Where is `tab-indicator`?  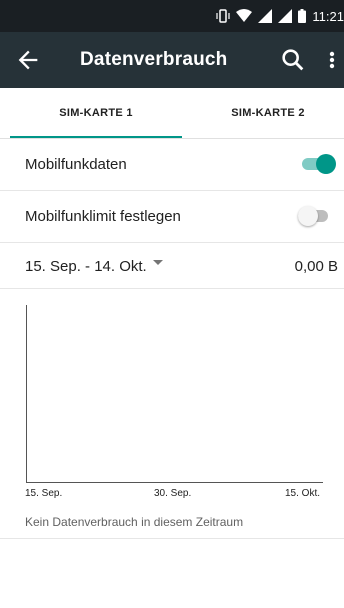
tab-indicator is located at coordinates (96, 137).